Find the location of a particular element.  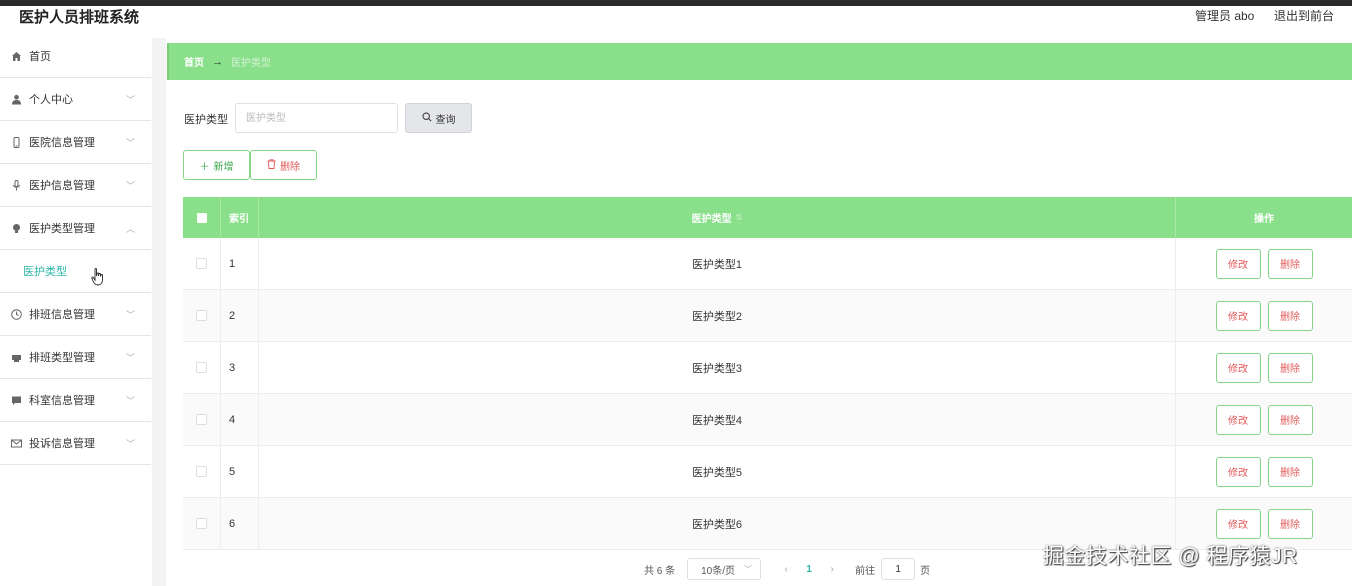

sidebar-gutter is located at coordinates (159, 312).